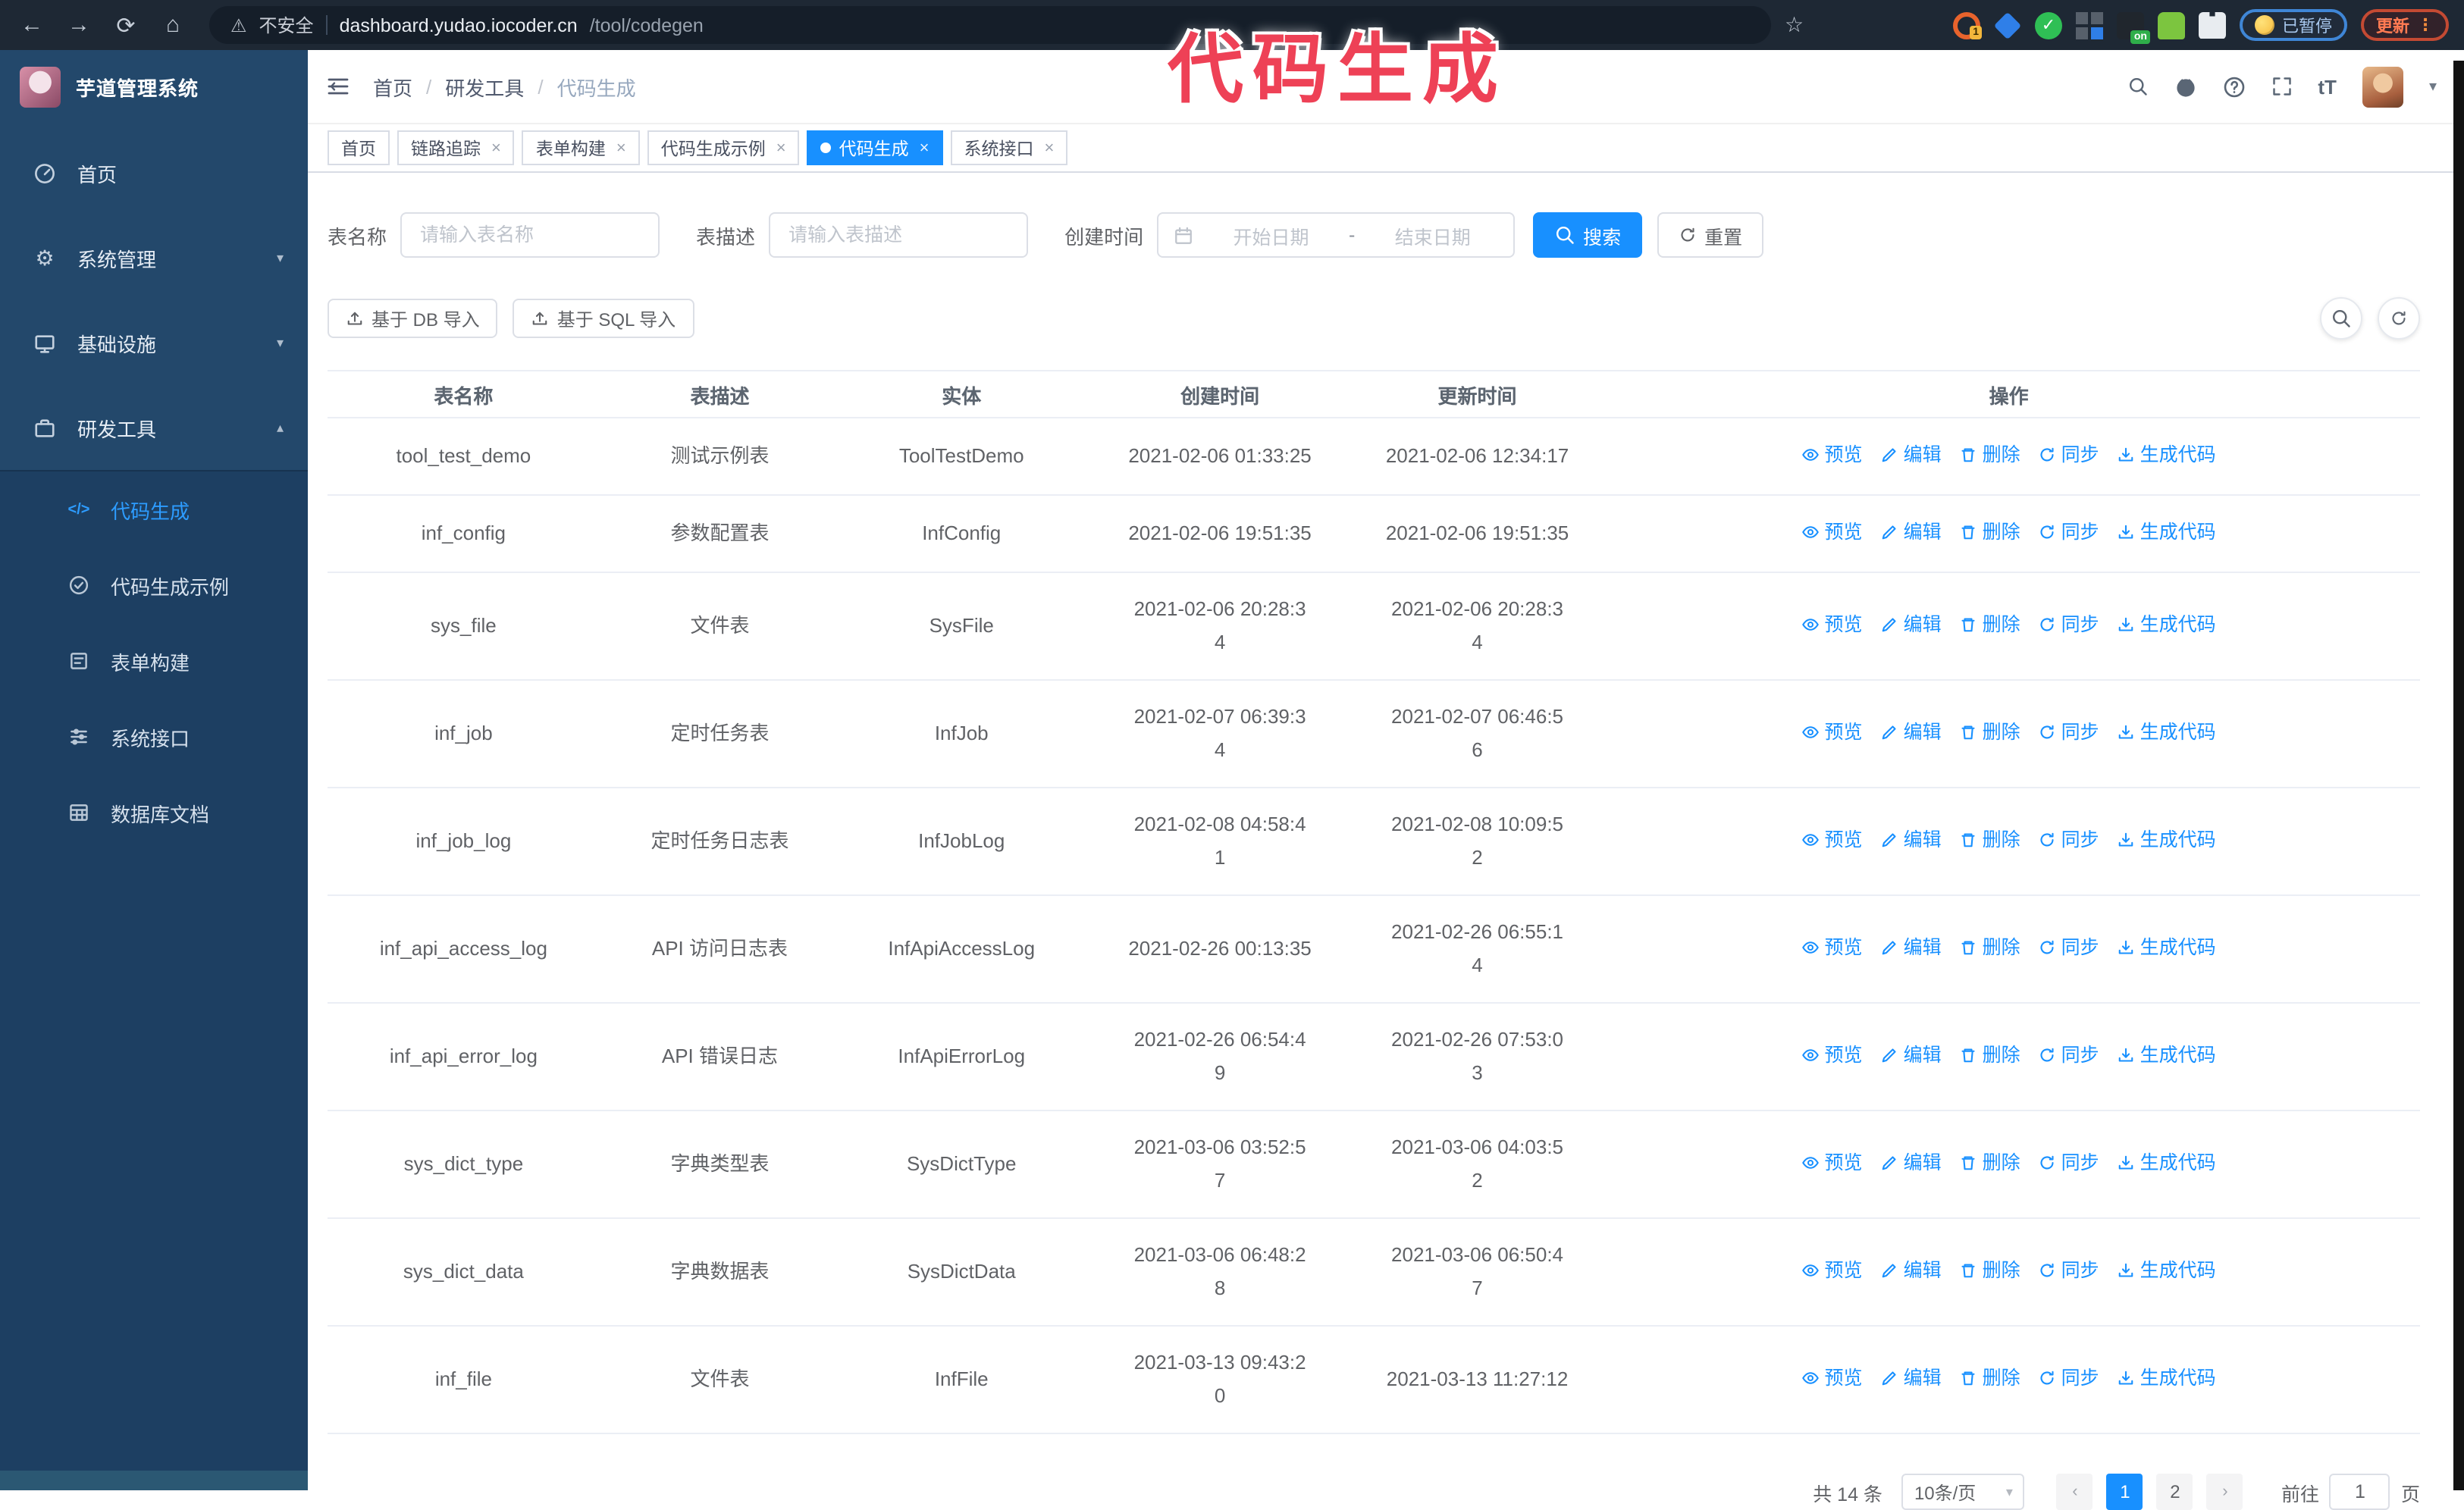 The height and width of the screenshot is (1510, 2464). What do you see at coordinates (2405, 25) in the screenshot?
I see `update-button: 更新 ⋮` at bounding box center [2405, 25].